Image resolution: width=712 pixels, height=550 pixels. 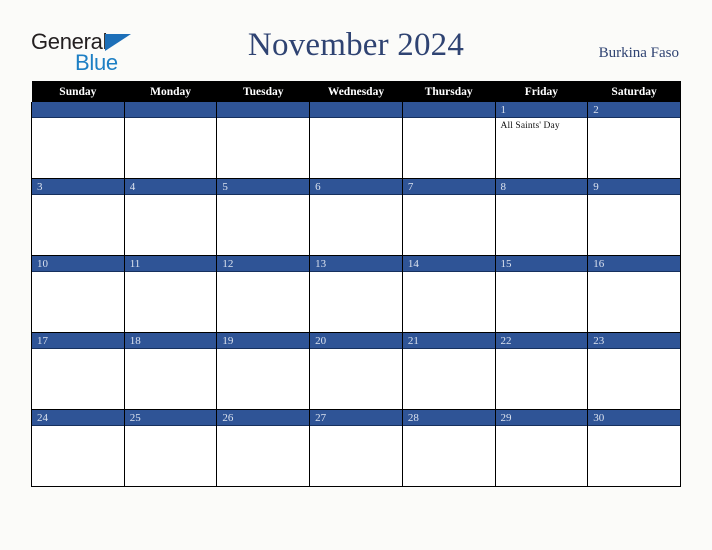 I want to click on day-number: 21, so click(x=448, y=341).